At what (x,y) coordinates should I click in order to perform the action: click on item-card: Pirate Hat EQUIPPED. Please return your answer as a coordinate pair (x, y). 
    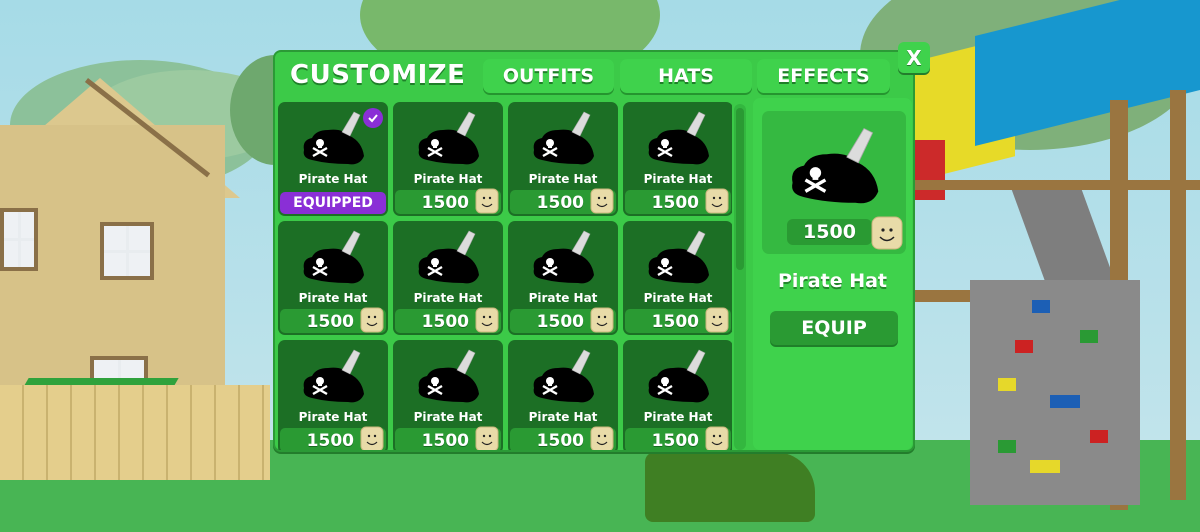
    Looking at the image, I should click on (333, 159).